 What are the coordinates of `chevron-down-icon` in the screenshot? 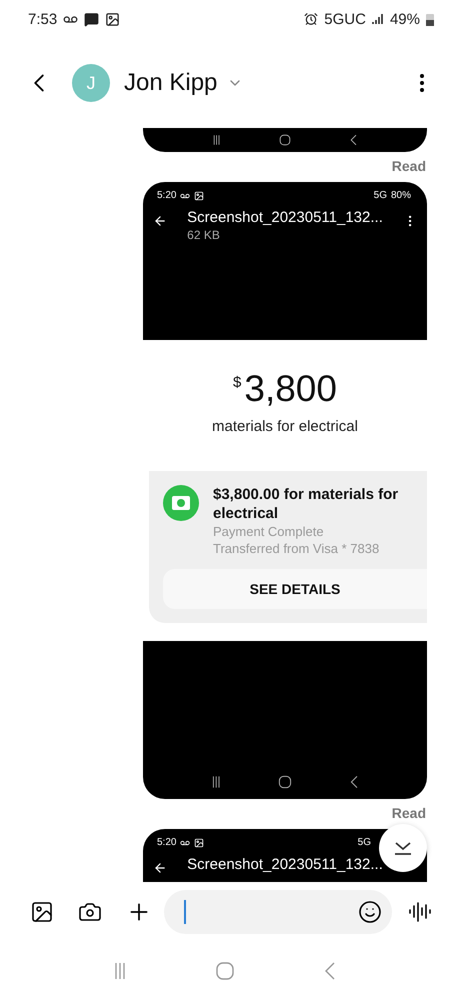 It's located at (403, 848).